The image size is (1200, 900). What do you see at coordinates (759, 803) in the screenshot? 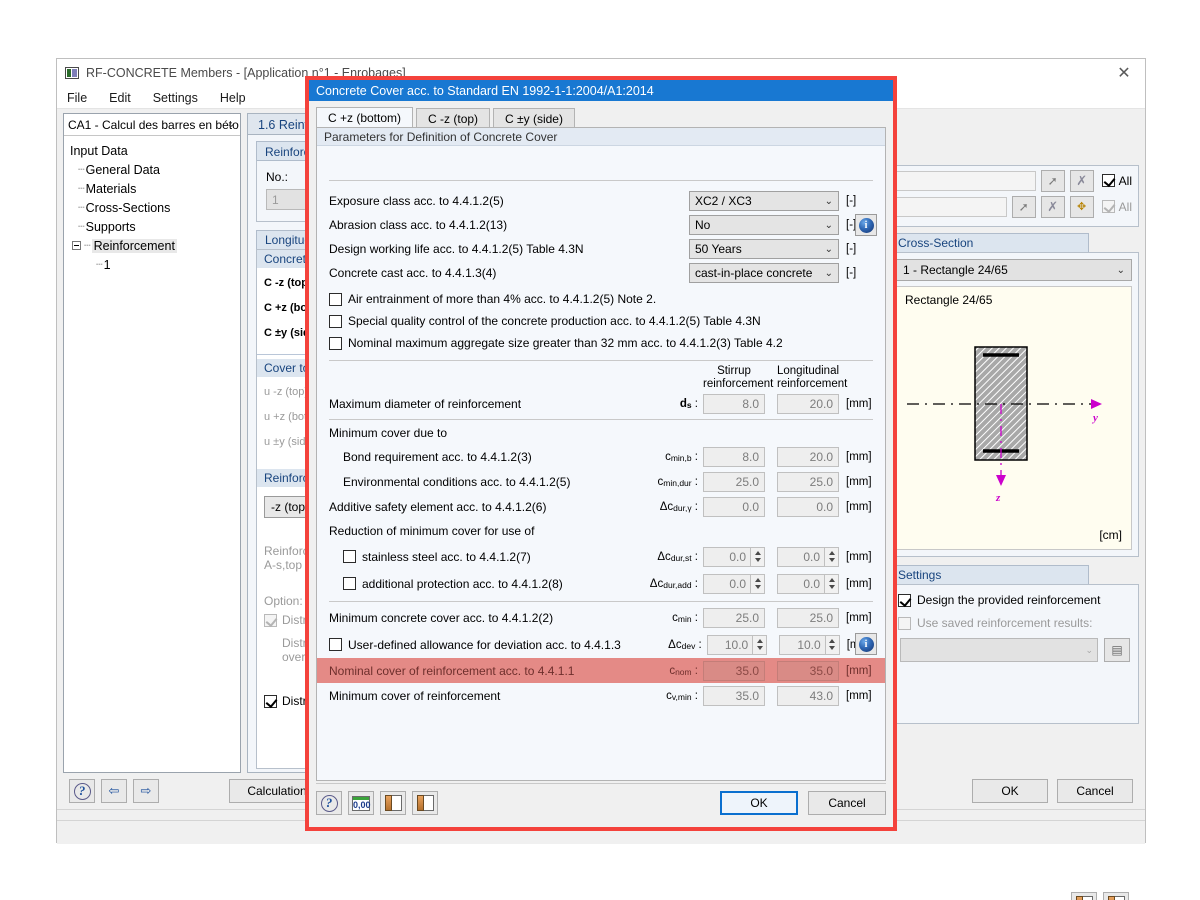
I see `dialog-ok-button: OK` at bounding box center [759, 803].